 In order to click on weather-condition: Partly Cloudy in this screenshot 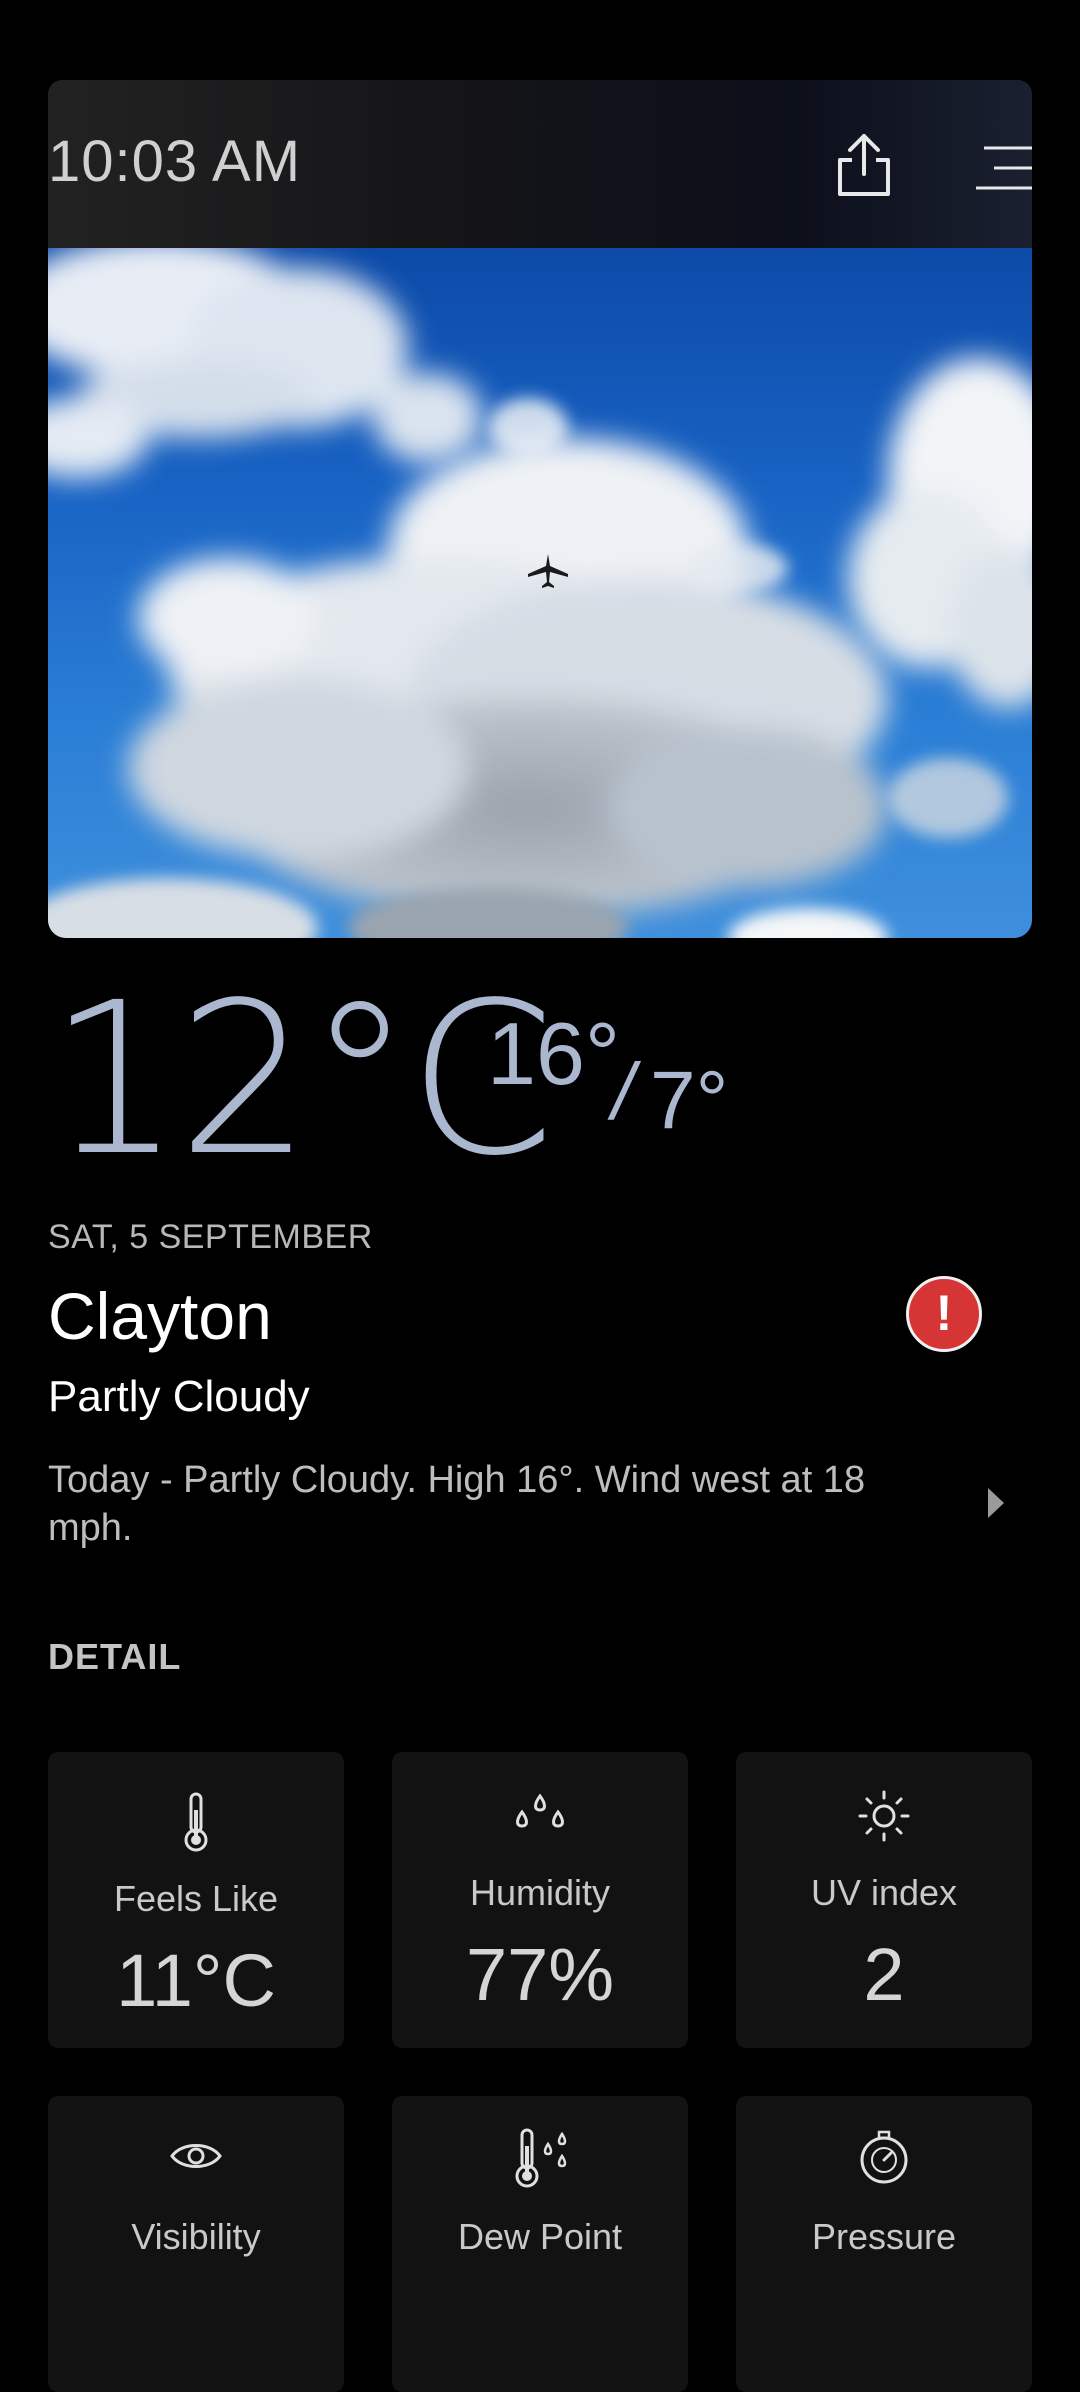, I will do `click(179, 1396)`.